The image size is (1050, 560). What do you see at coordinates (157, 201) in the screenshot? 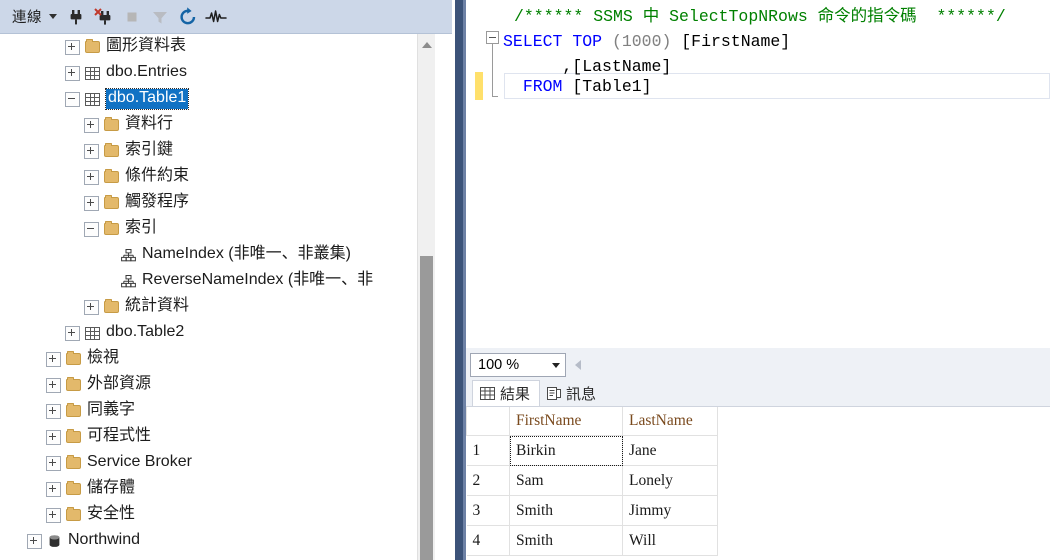
I see `tree-node-label: 觸發程序` at bounding box center [157, 201].